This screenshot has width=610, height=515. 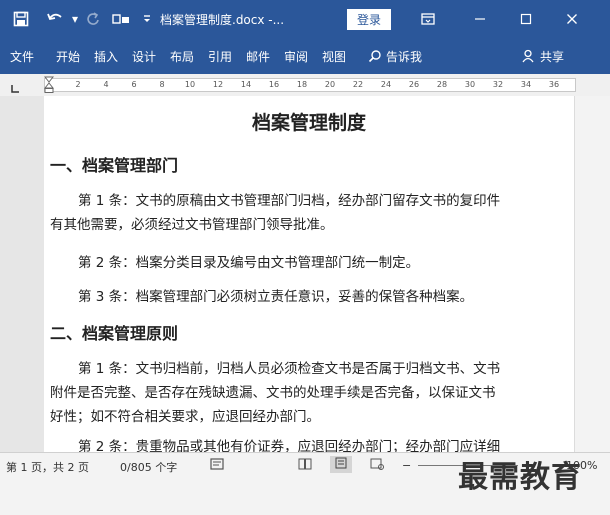 I want to click on paragraph-line: 第 1 条：文书归档前，归档人员必须检查文书是否属于归档文书、文书, so click(x=289, y=369).